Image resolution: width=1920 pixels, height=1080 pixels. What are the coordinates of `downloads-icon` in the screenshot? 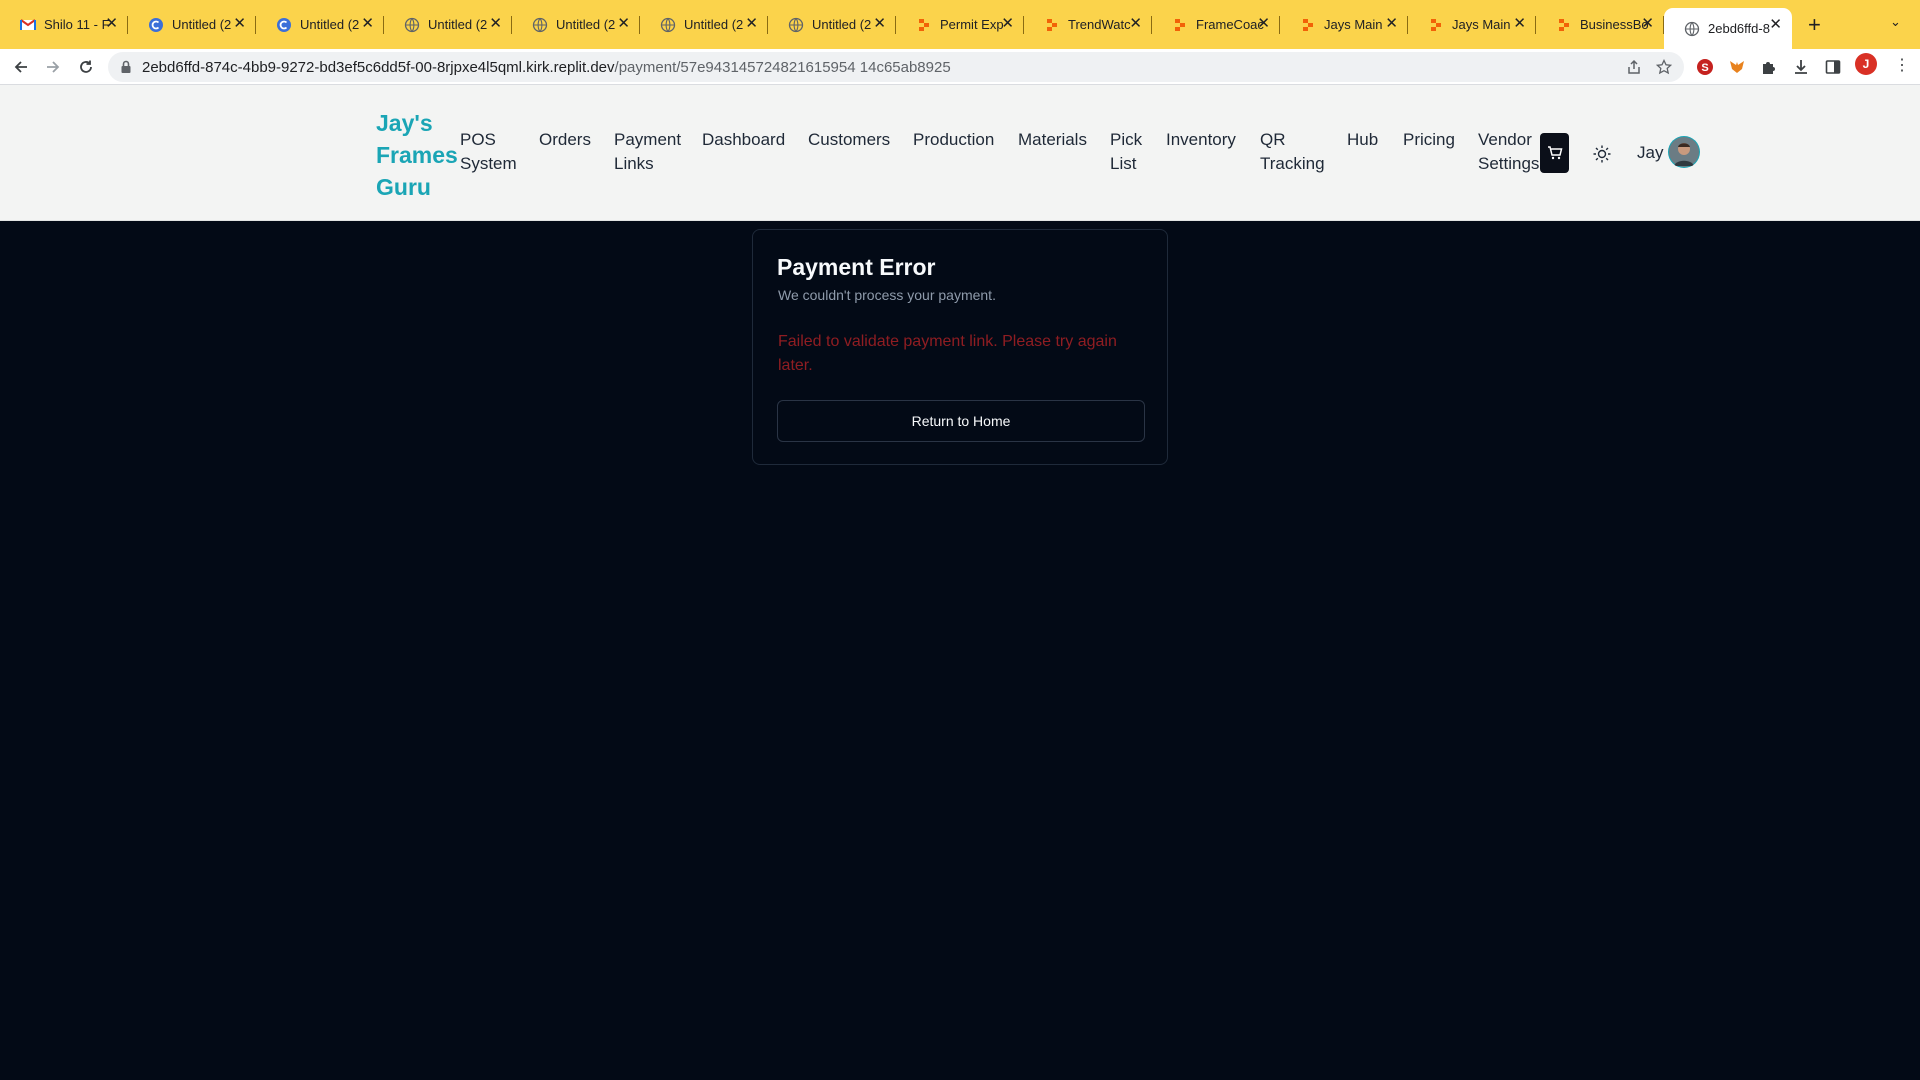 It's located at (1801, 67).